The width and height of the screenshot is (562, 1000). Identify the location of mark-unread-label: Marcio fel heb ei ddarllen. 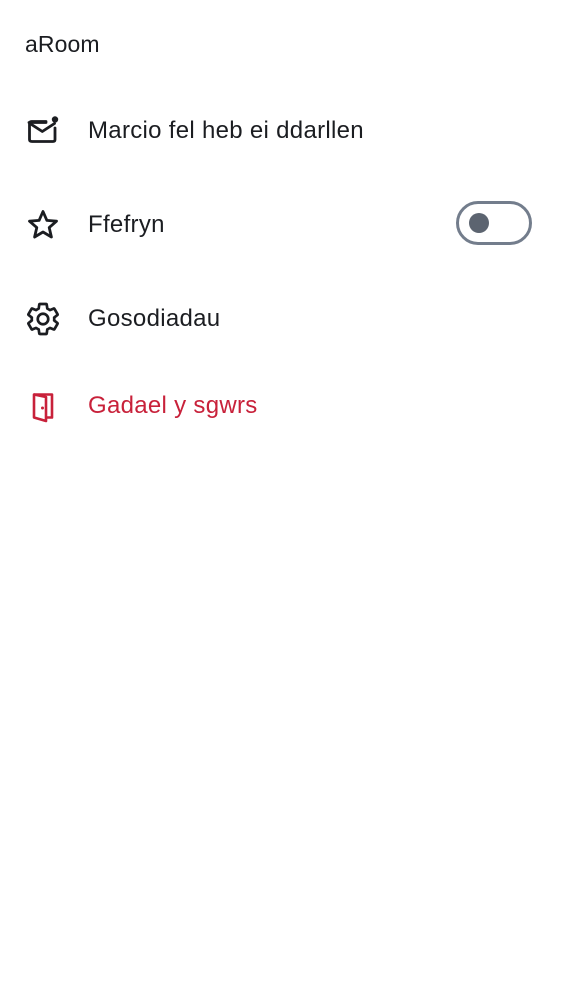
(226, 130).